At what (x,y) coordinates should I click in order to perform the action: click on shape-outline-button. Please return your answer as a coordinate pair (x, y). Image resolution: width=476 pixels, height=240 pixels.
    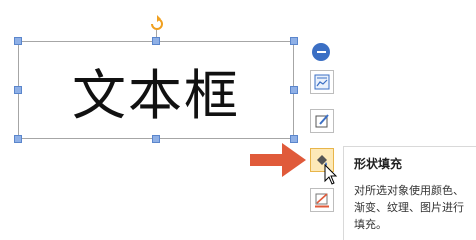
    Looking at the image, I should click on (322, 200).